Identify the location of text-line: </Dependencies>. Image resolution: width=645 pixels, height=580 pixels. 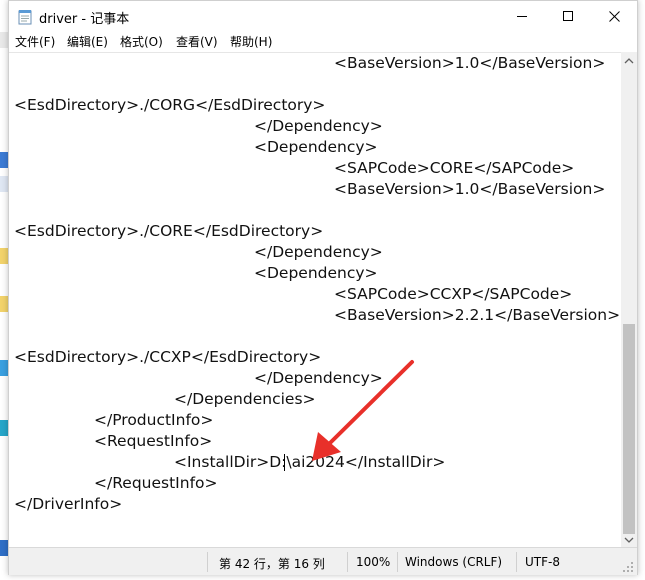
(245, 399).